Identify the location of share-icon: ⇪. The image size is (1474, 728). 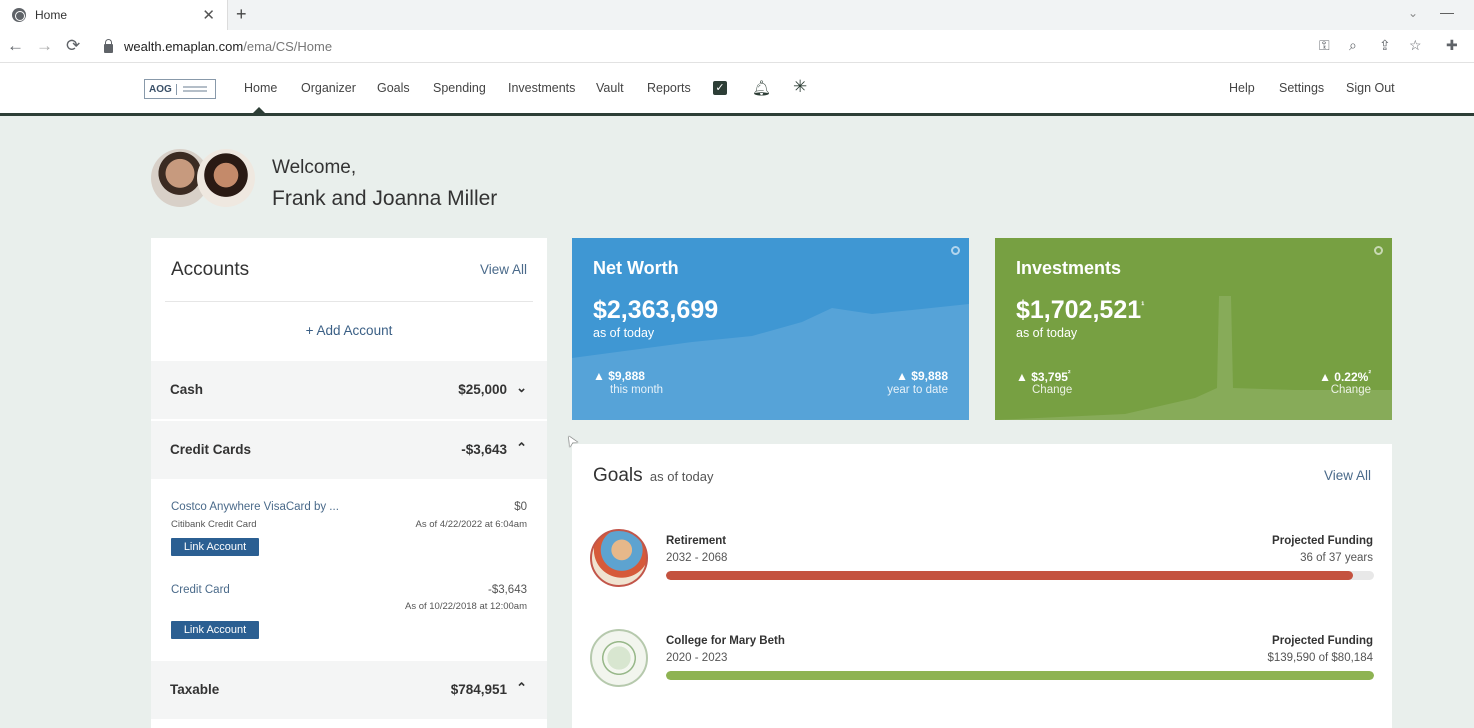
(1385, 45).